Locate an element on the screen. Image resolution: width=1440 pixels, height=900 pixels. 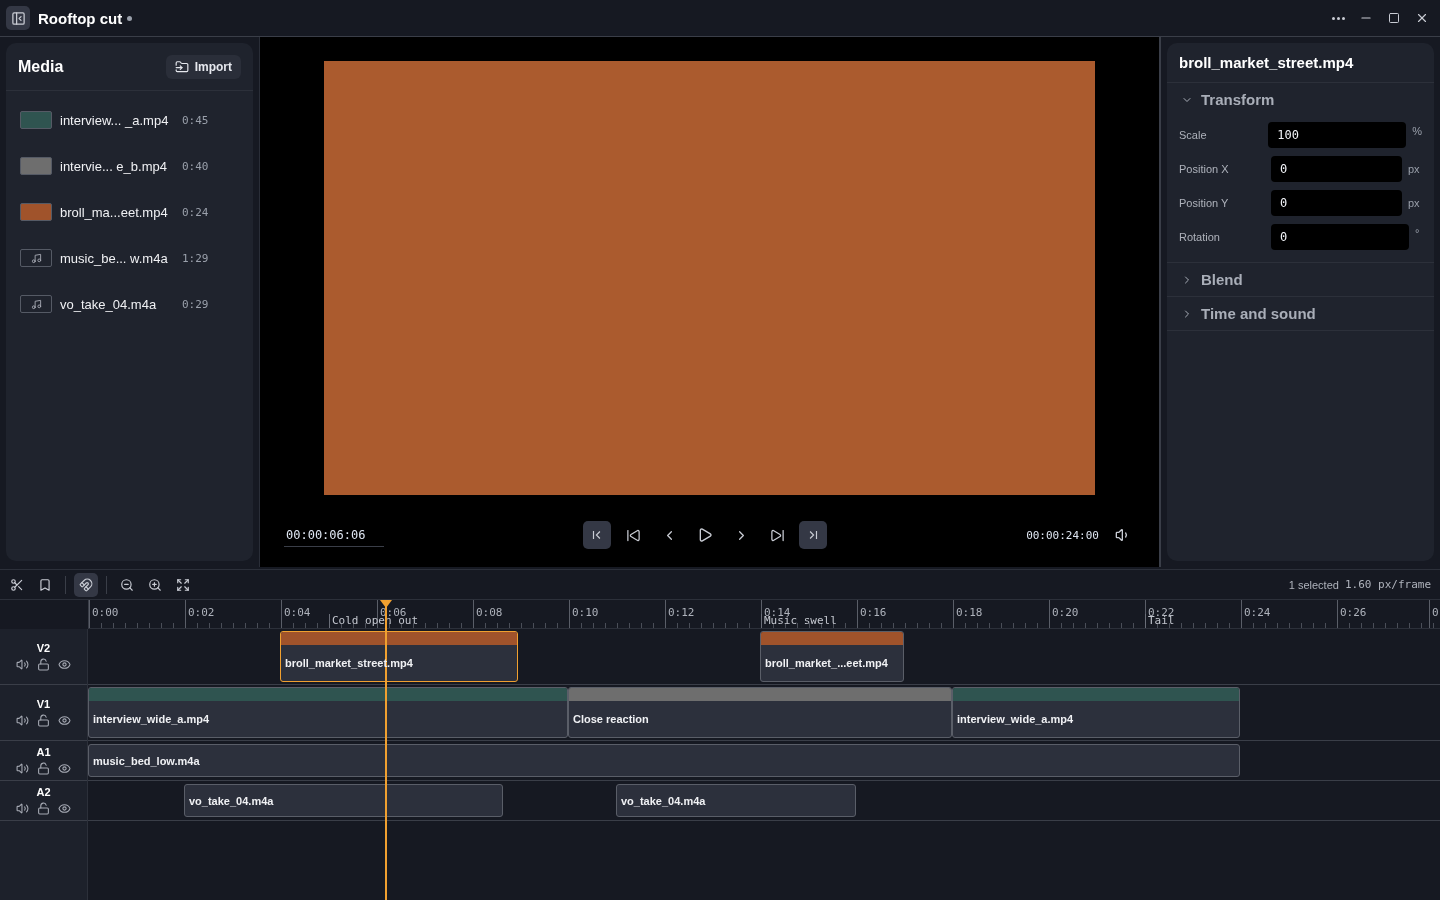
clip-title: broll_market_street.mp4 is located at coordinates (1266, 62).